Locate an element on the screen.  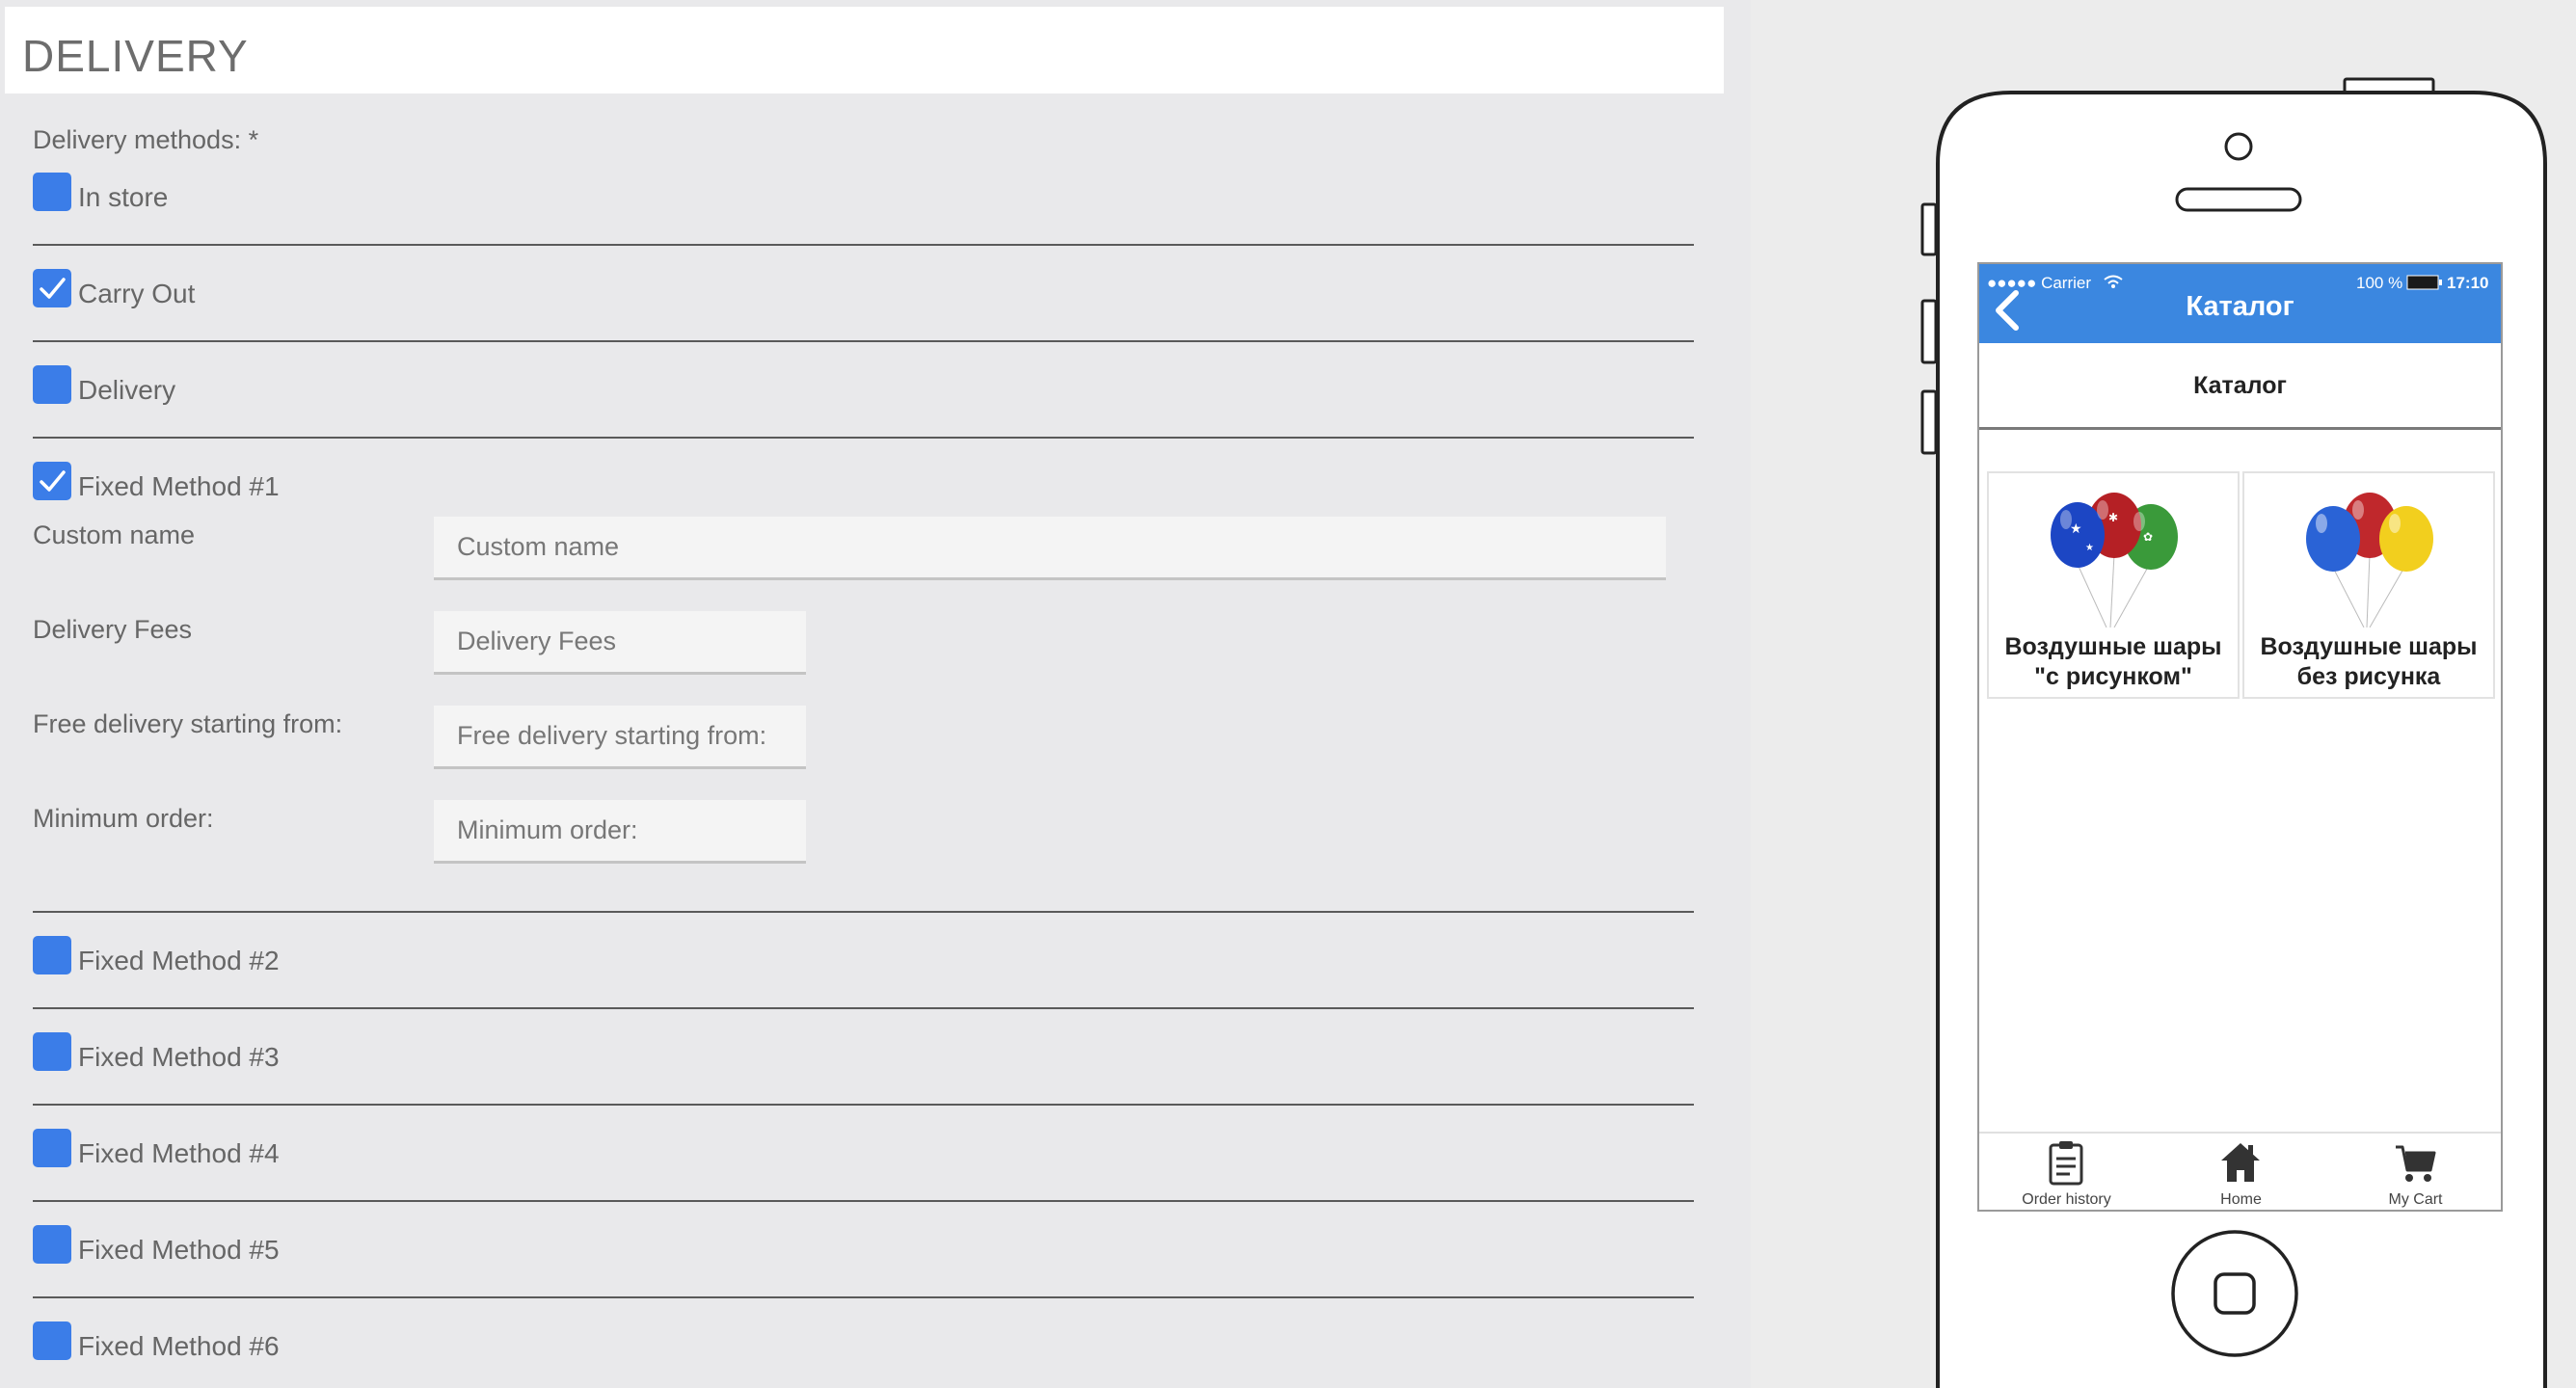
tab-home: Home is located at coordinates (2241, 1172).